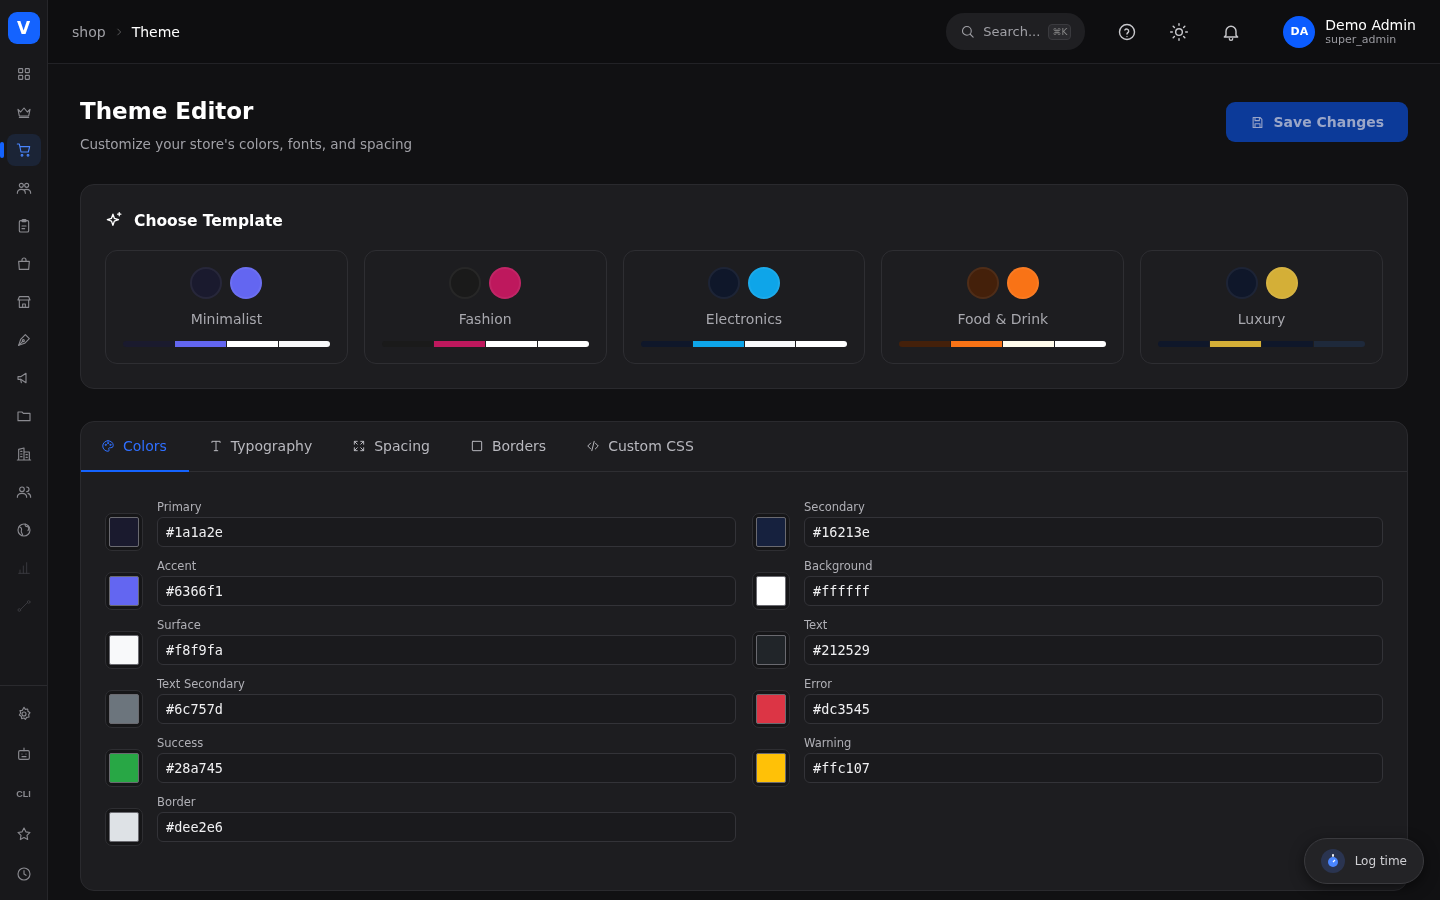 The image size is (1440, 900). I want to click on color-input: #1a1a2e, so click(446, 532).